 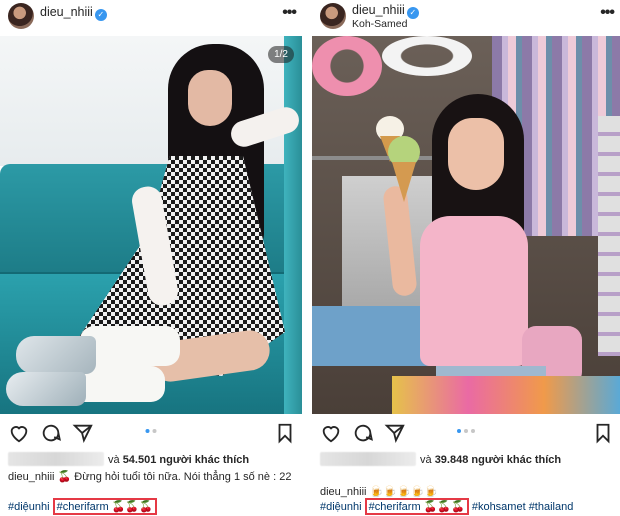 I want to click on post-header: dieu_nhiii ✓ •••, so click(x=151, y=18).